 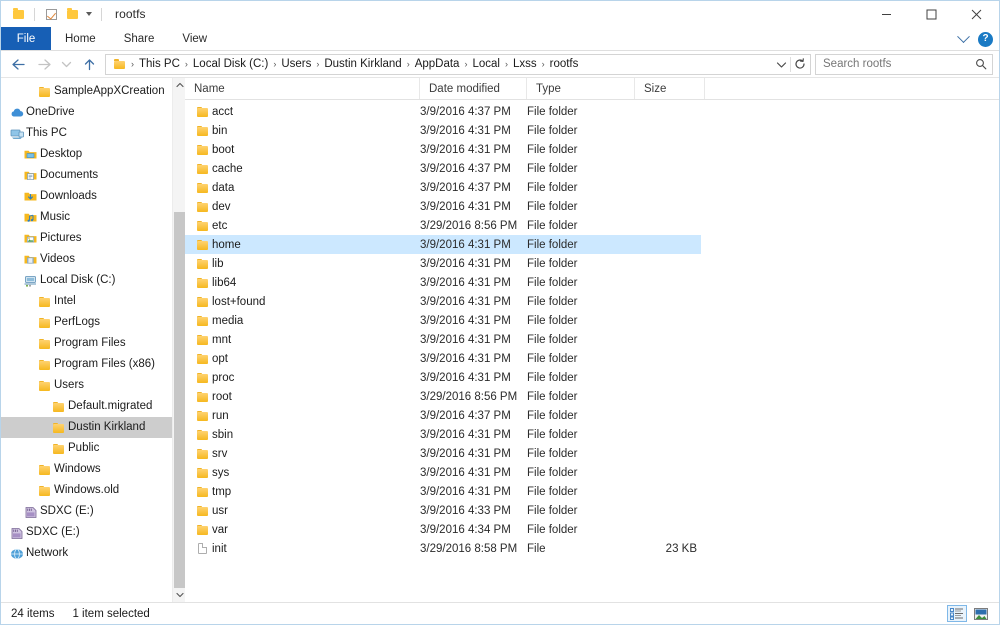 I want to click on close-button, so click(x=976, y=14).